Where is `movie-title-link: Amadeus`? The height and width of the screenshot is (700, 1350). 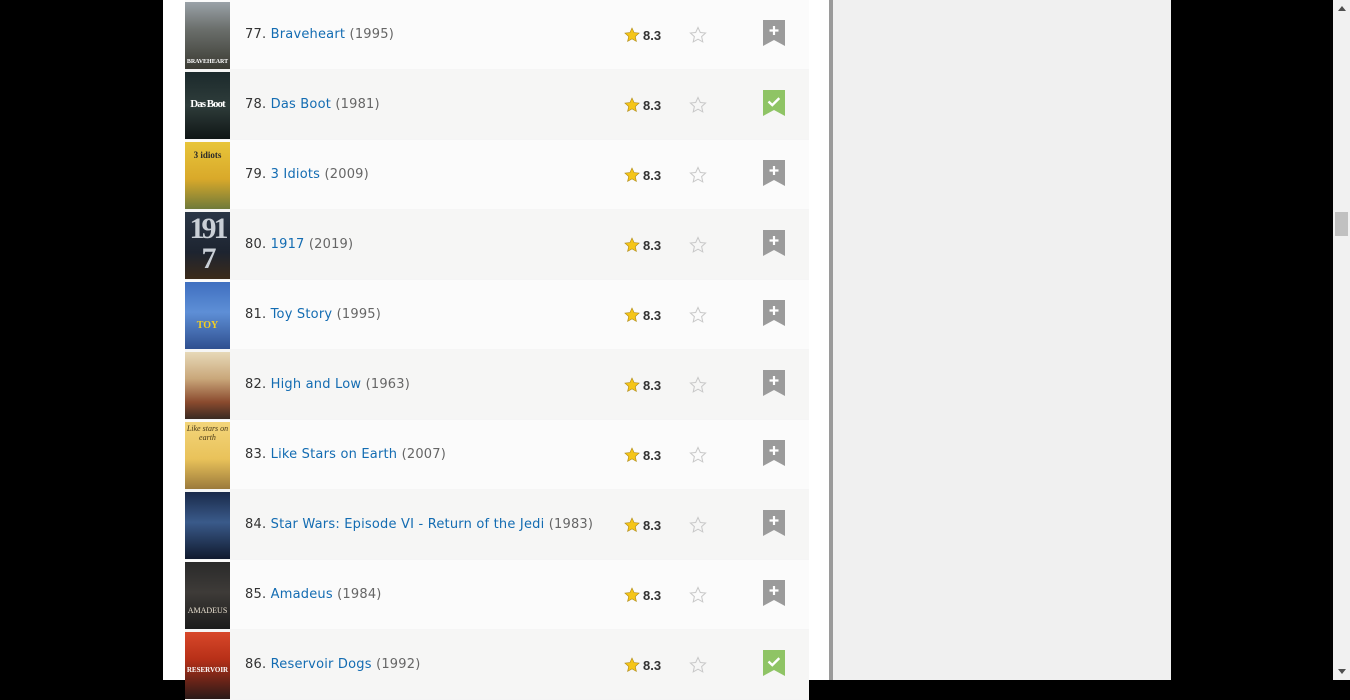
movie-title-link: Amadeus is located at coordinates (302, 594).